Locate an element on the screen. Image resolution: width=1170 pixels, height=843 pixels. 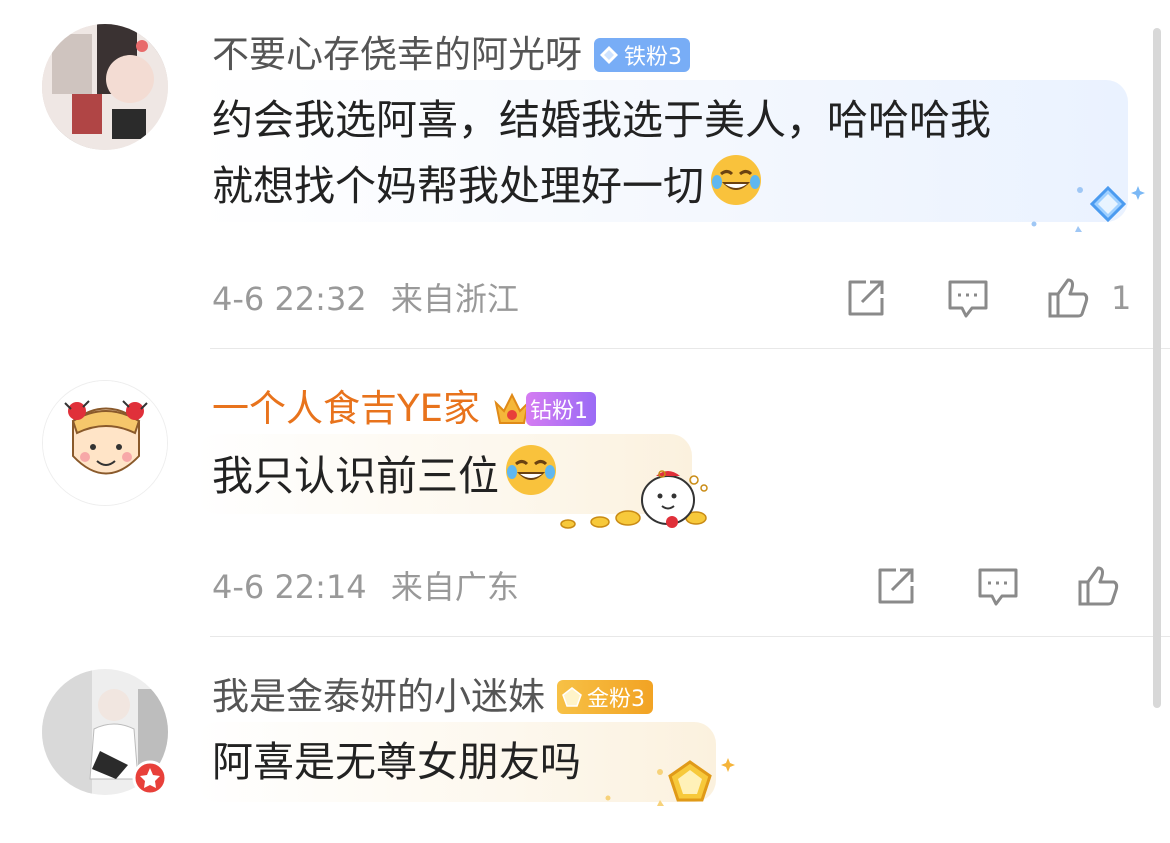
fan-badge: 钻粉1 is located at coordinates (560, 409).